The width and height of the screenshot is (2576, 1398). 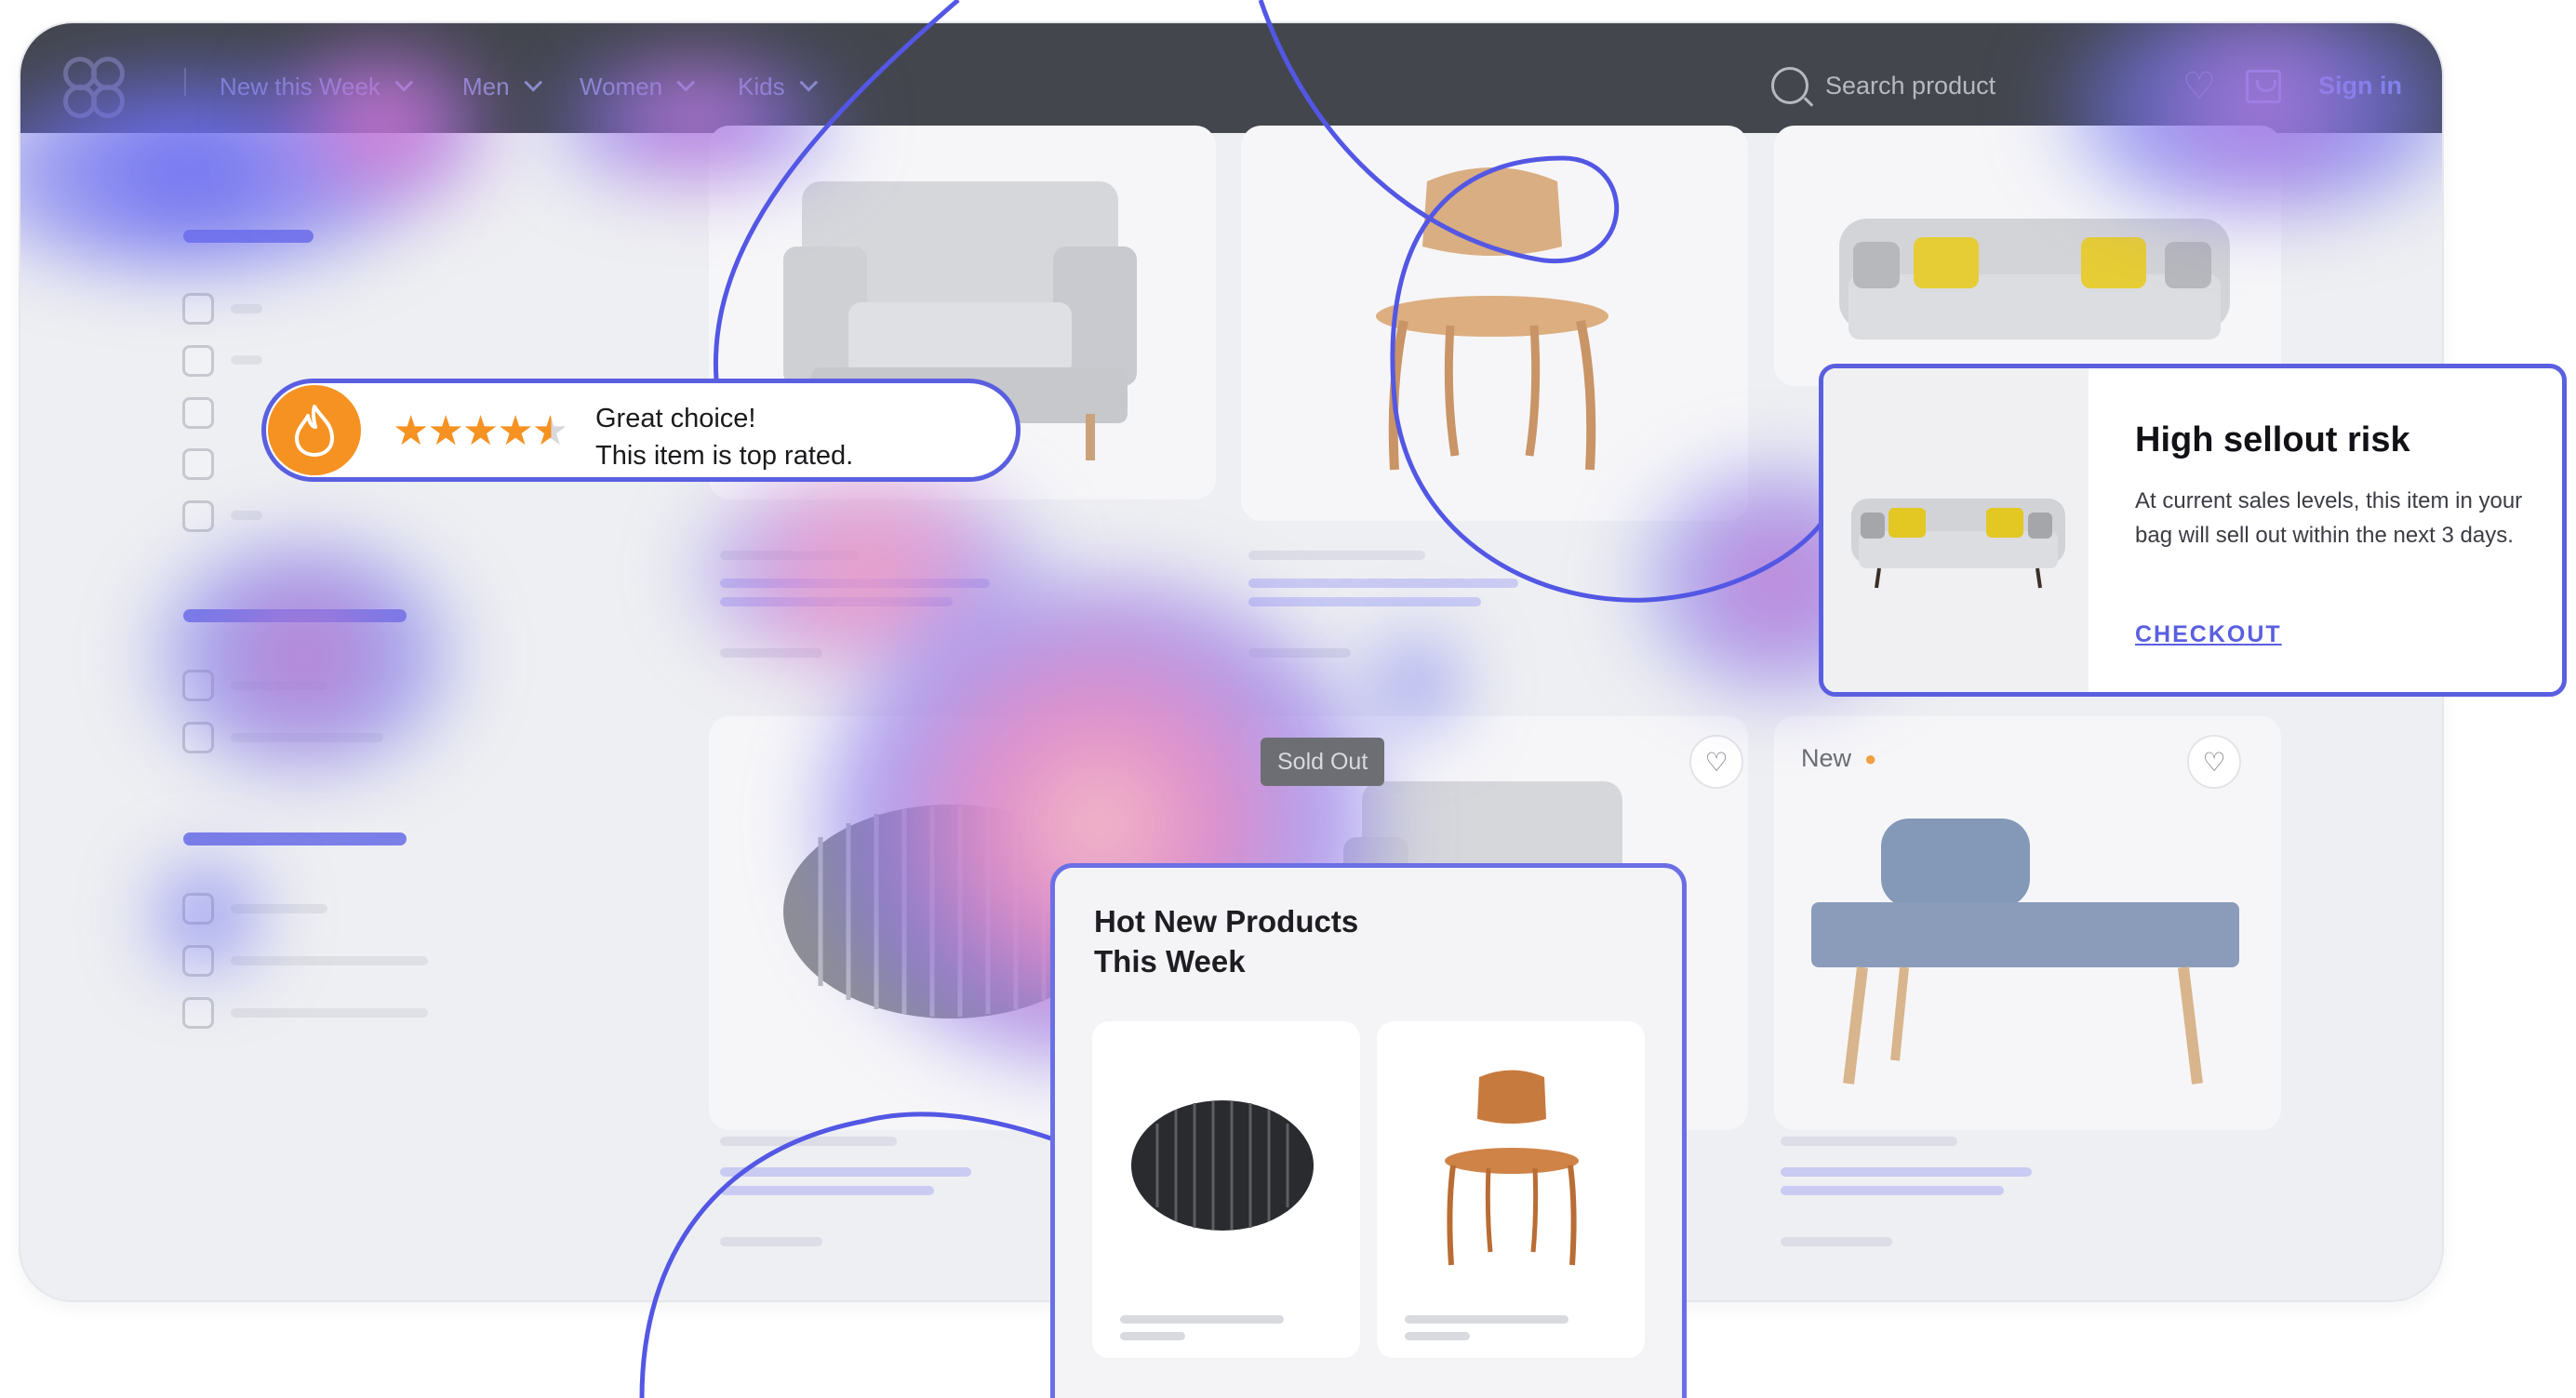 What do you see at coordinates (1222, 1166) in the screenshot?
I see `black-rattan-lamp-image` at bounding box center [1222, 1166].